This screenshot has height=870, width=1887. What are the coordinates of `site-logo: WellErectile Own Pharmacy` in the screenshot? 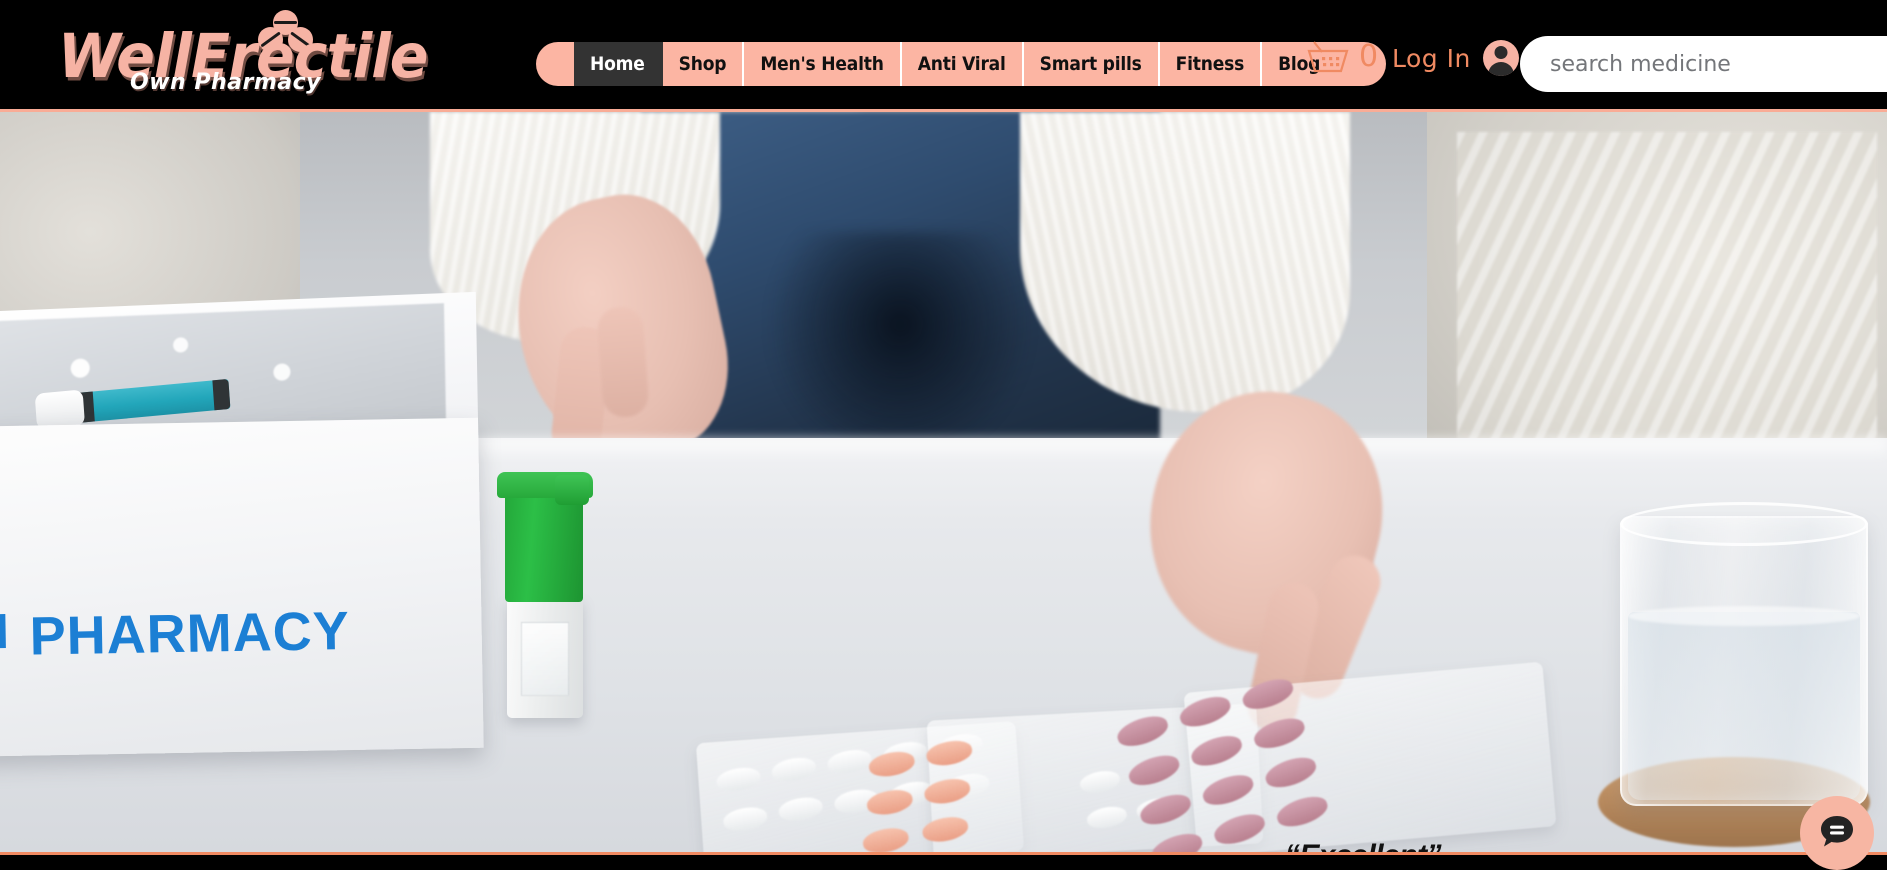 It's located at (243, 55).